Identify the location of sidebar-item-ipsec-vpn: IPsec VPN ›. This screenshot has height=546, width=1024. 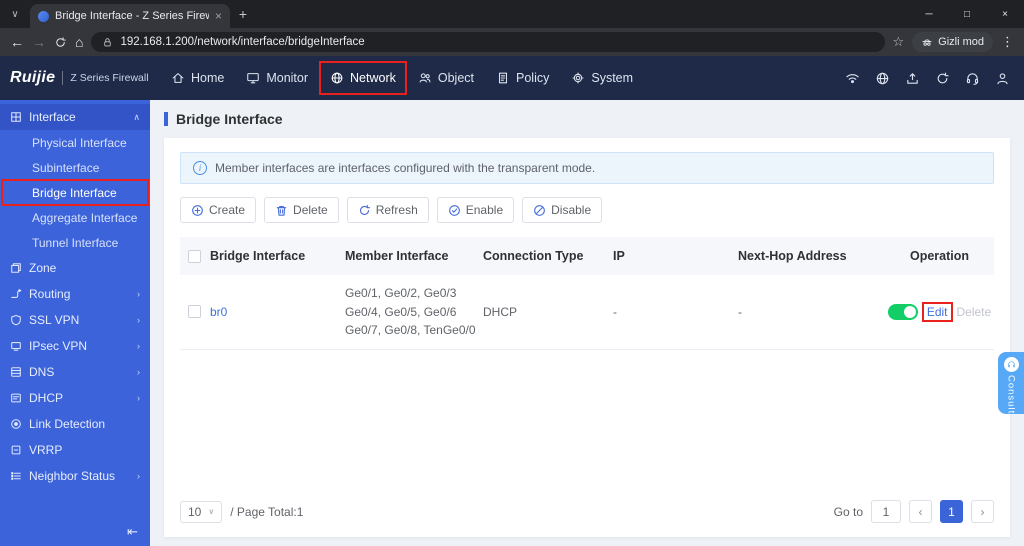
(75, 346).